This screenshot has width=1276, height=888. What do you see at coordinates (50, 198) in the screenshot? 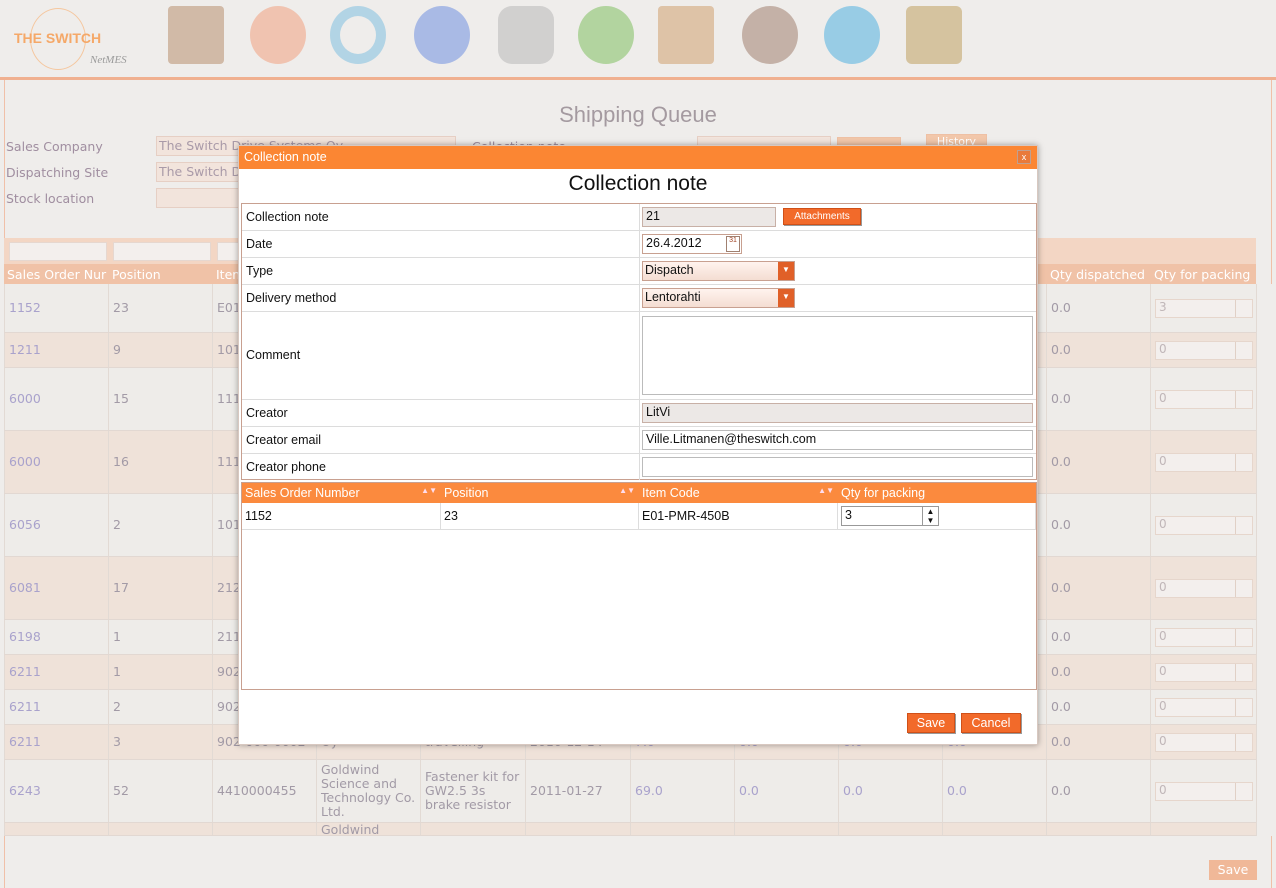
I see `stock-location-label: Stock location` at bounding box center [50, 198].